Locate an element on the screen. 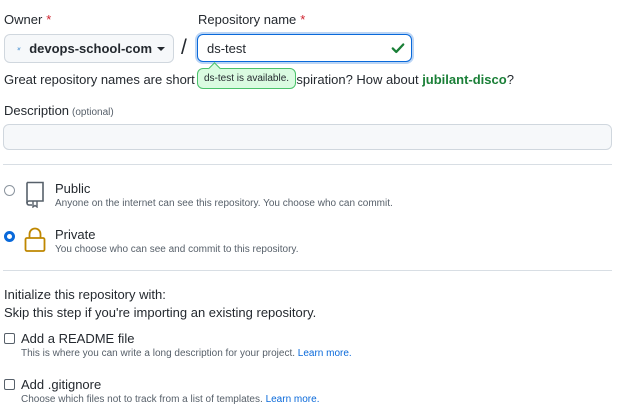 The width and height of the screenshot is (644, 414). repo-required-mark: * is located at coordinates (303, 19).